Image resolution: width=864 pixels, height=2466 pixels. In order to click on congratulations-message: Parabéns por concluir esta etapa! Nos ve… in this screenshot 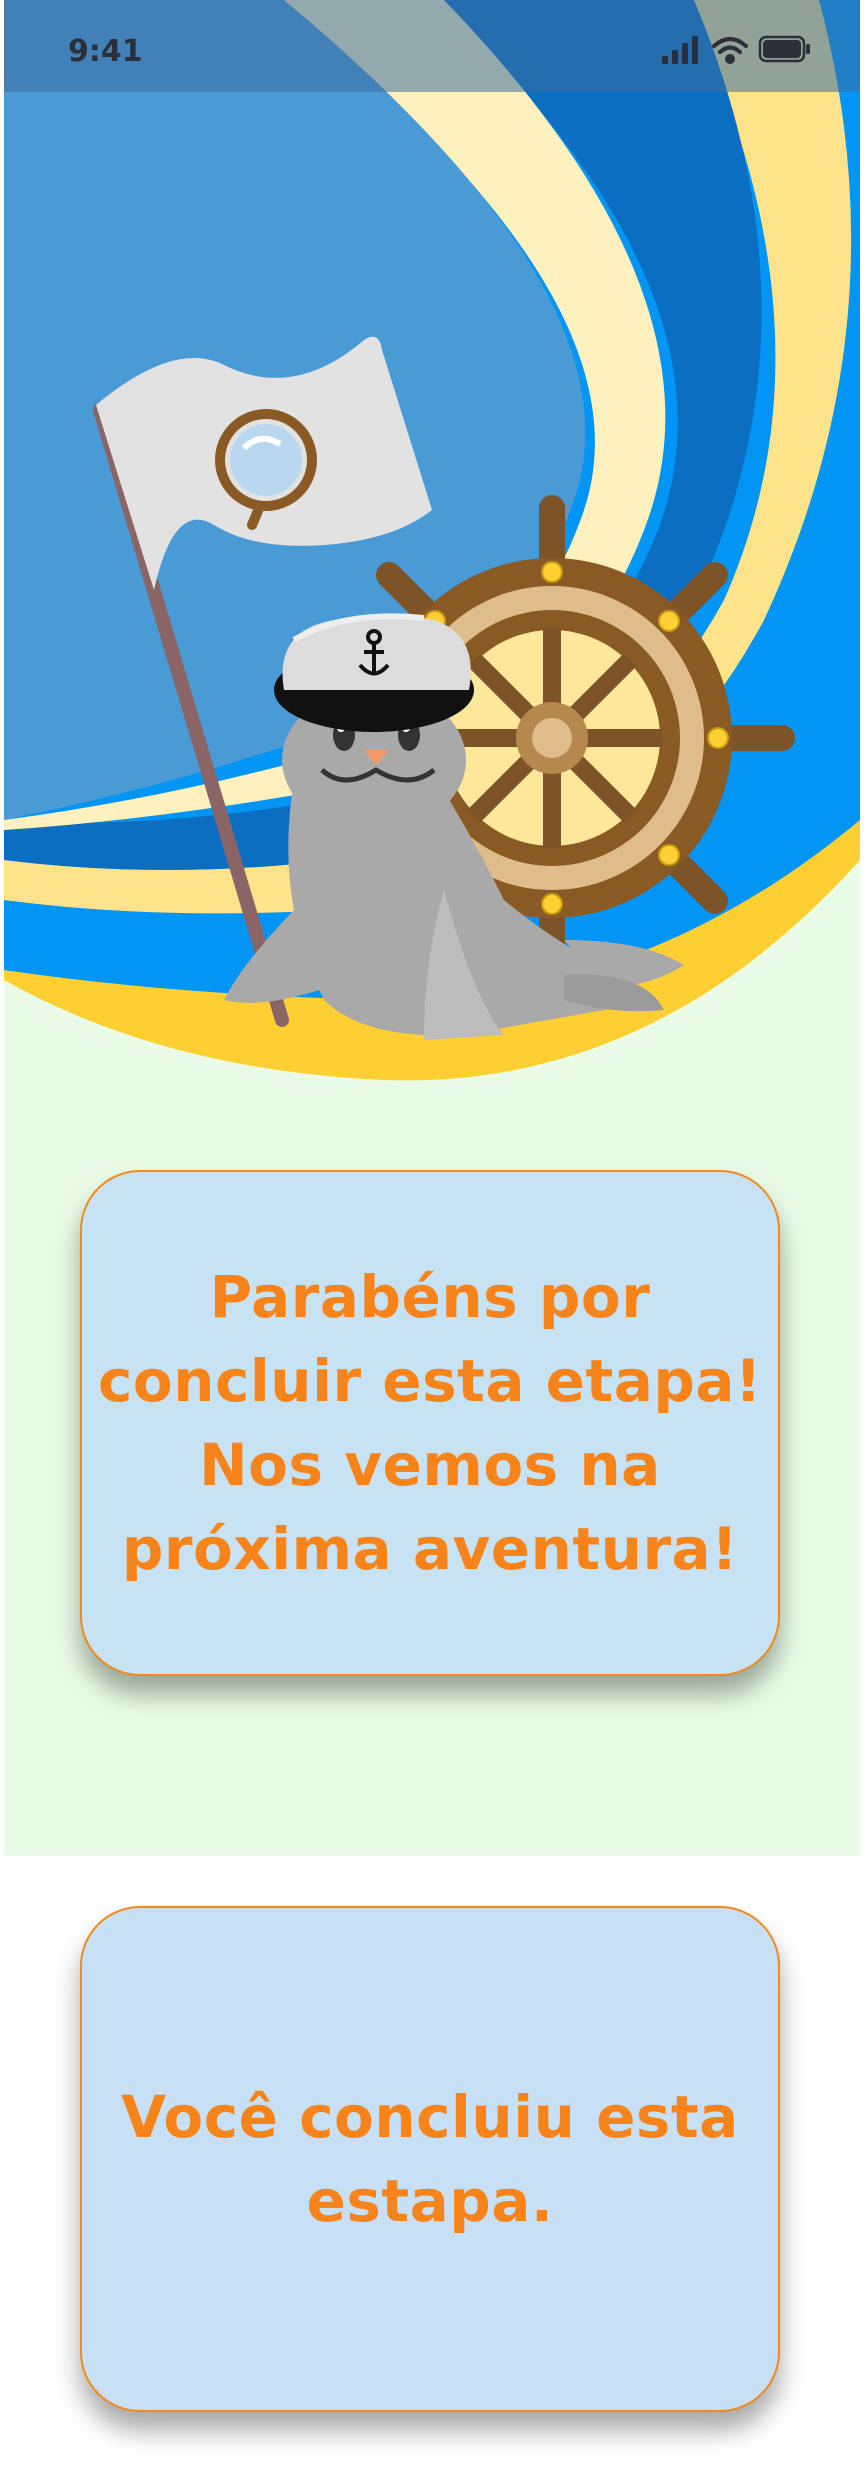, I will do `click(430, 1423)`.